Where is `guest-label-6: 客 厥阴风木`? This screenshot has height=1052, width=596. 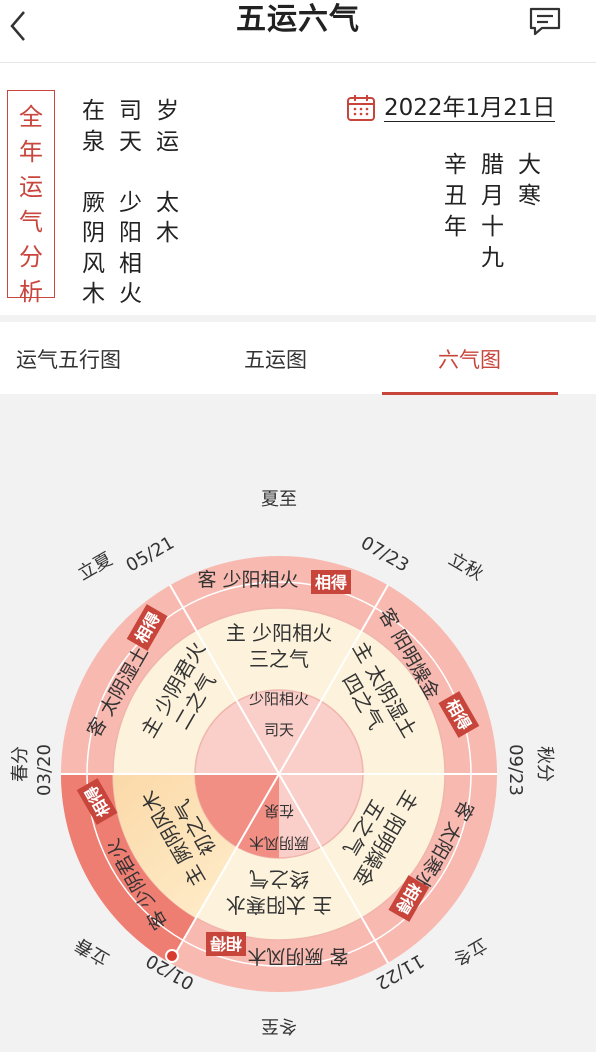 guest-label-6: 客 厥阴风木 is located at coordinates (297, 956).